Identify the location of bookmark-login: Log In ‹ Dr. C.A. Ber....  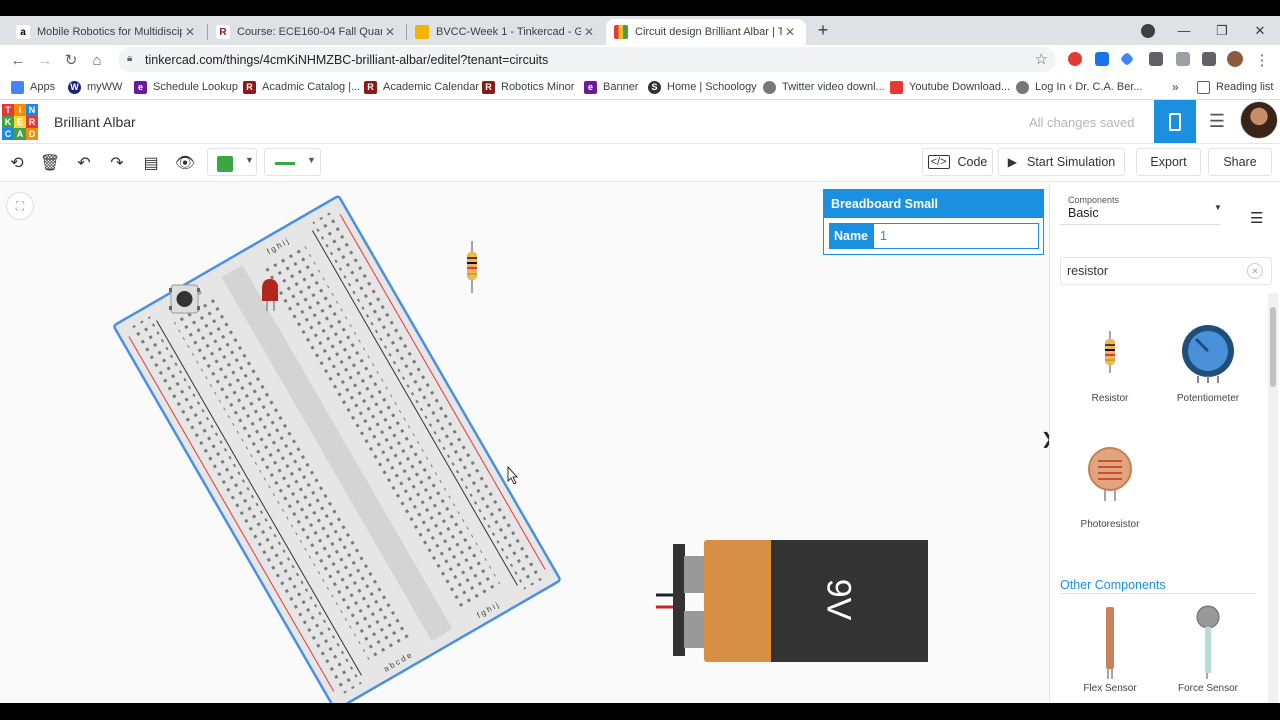
(1079, 87).